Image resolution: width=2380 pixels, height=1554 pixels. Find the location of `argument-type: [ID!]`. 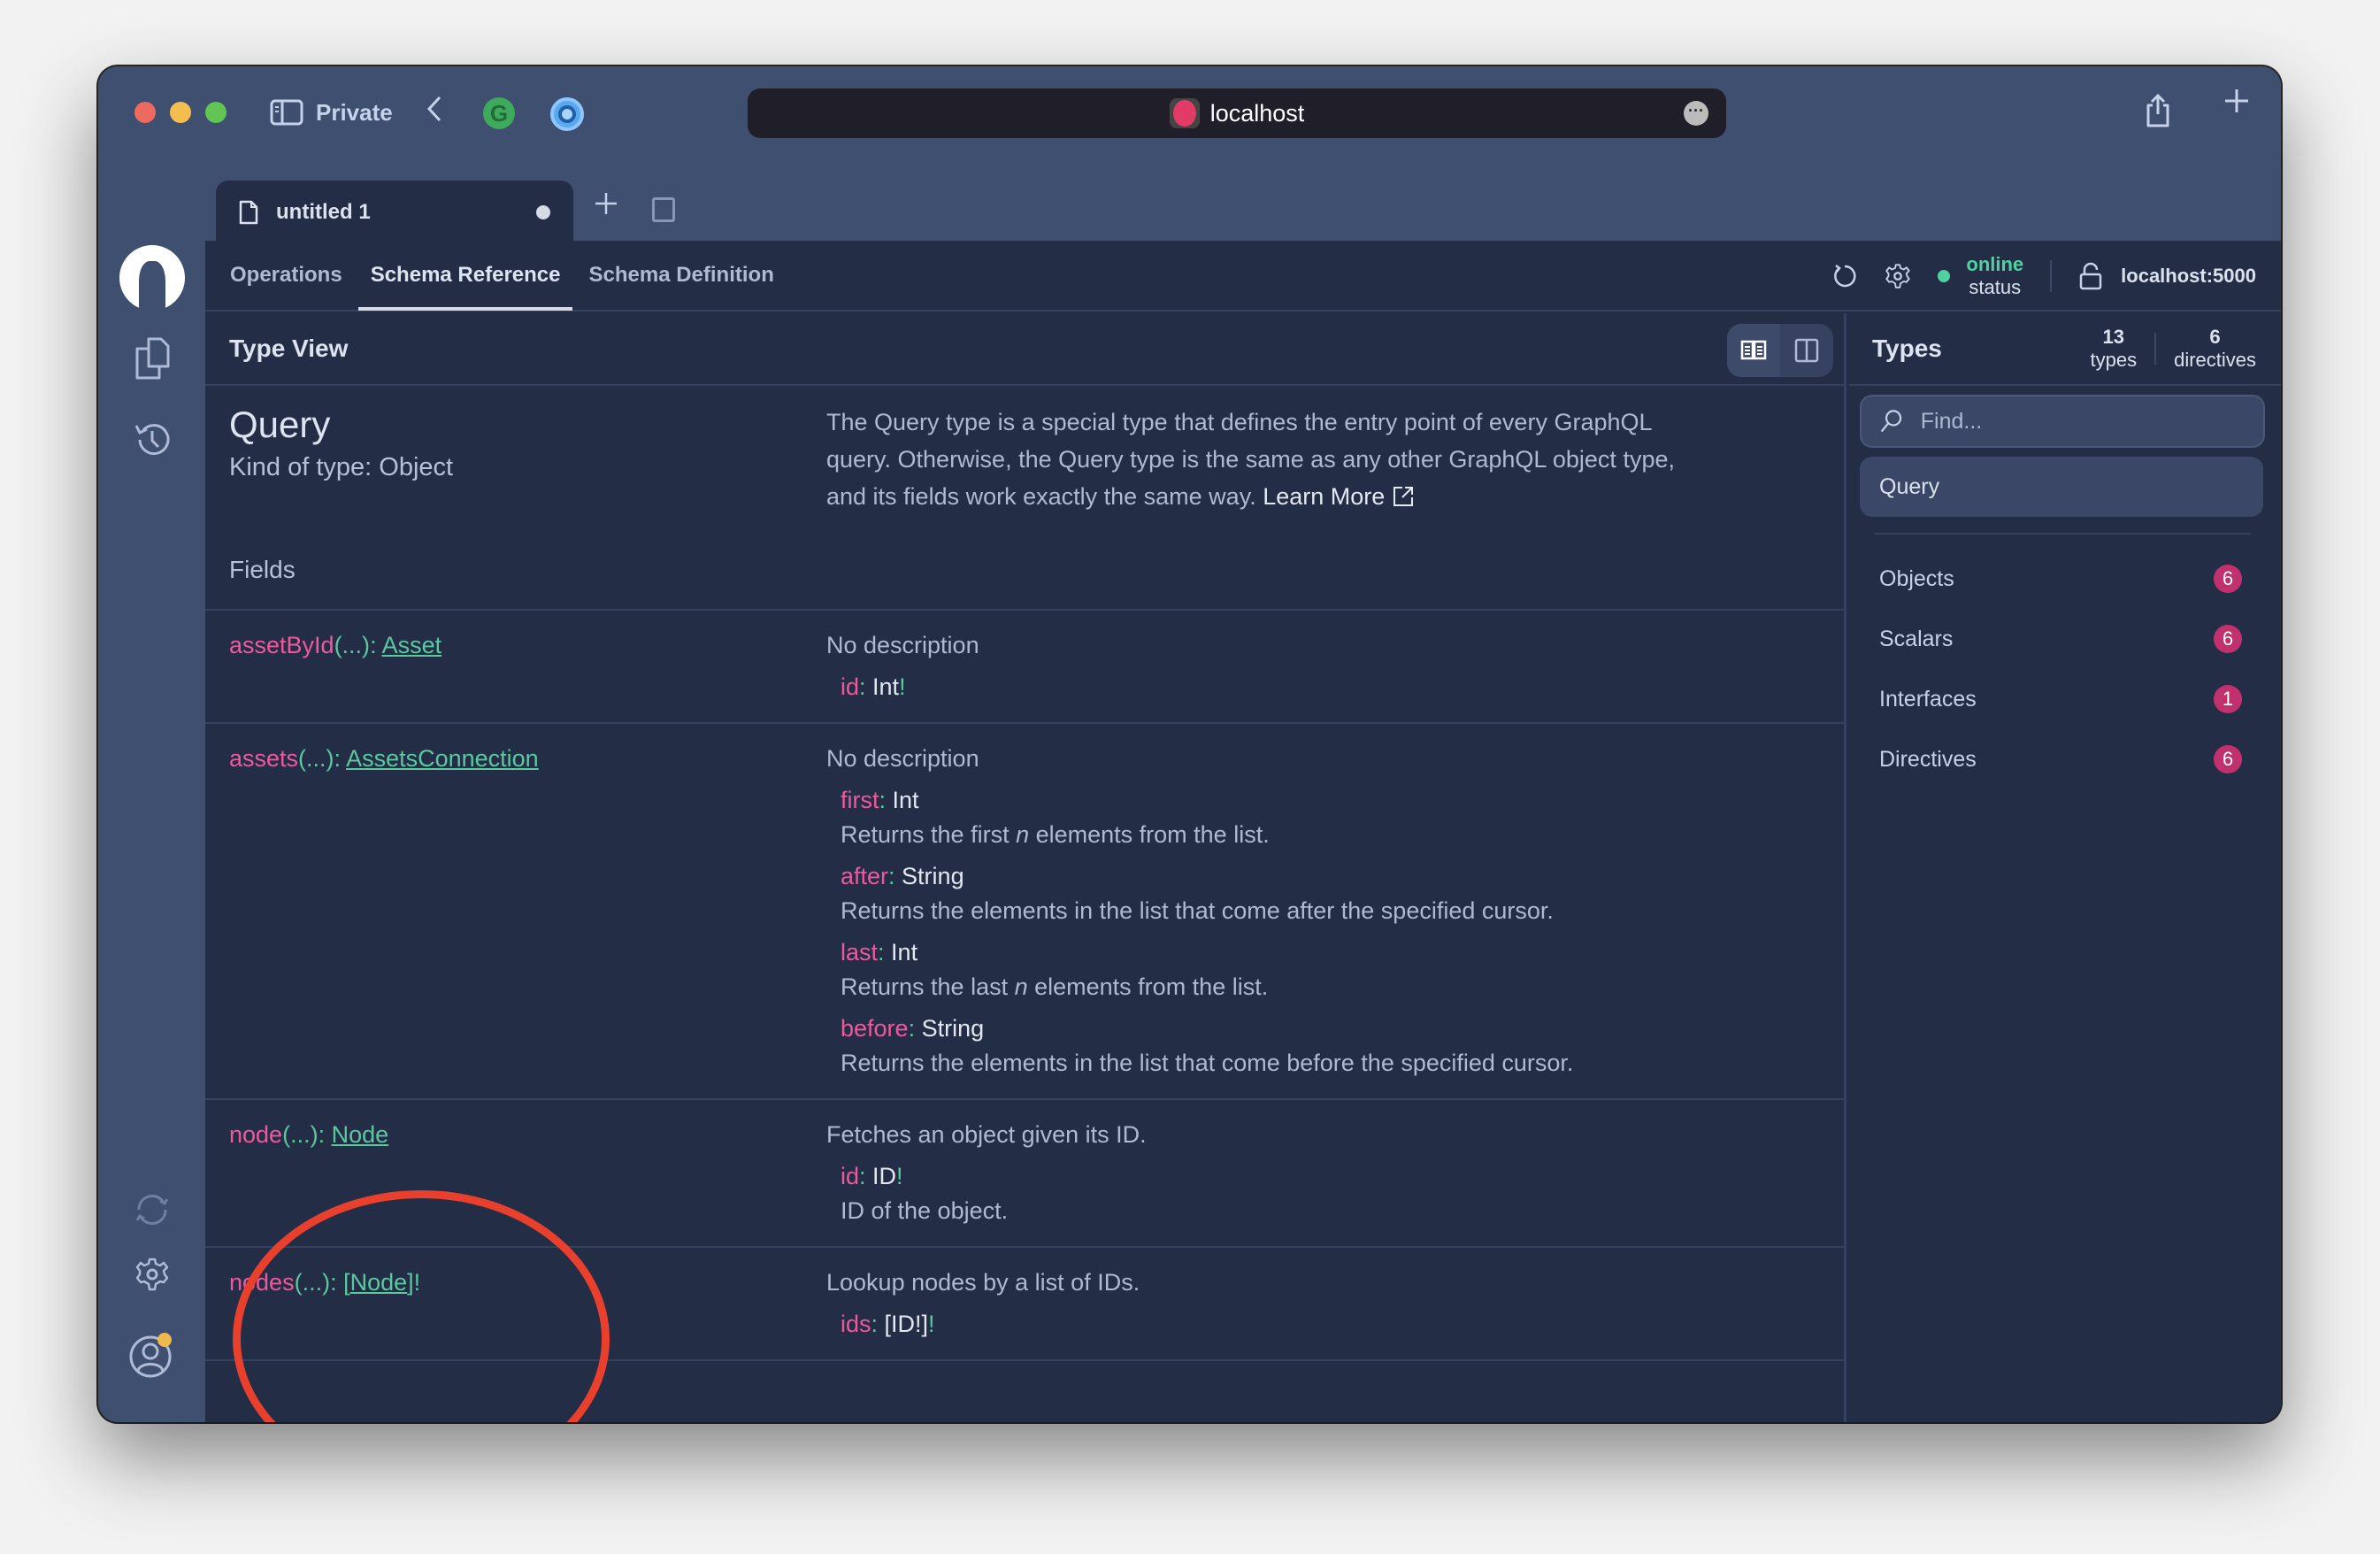

argument-type: [ID!] is located at coordinates (906, 1324).